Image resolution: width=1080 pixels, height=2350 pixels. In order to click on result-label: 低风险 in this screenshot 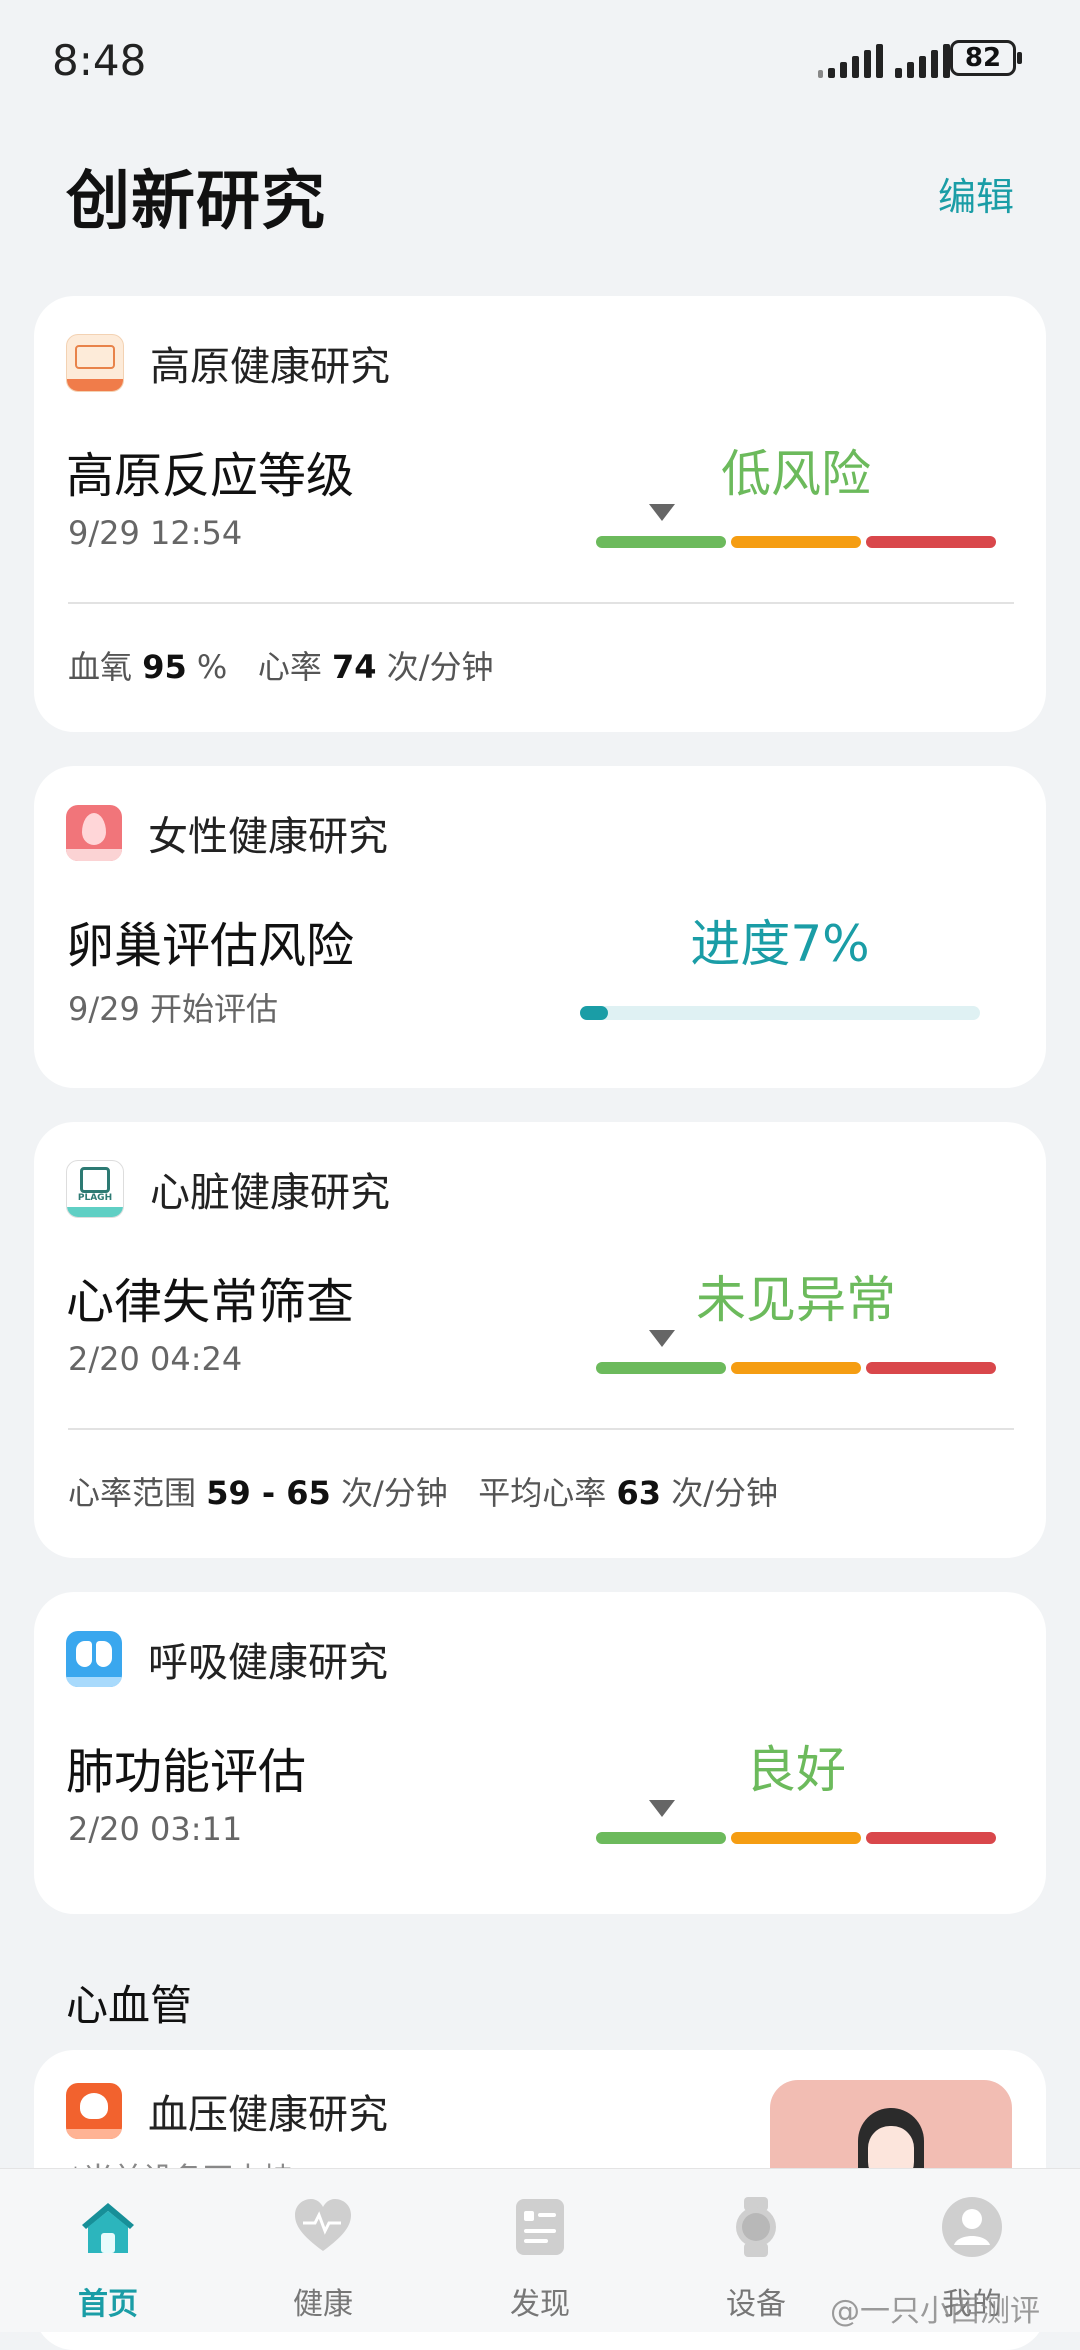, I will do `click(796, 474)`.